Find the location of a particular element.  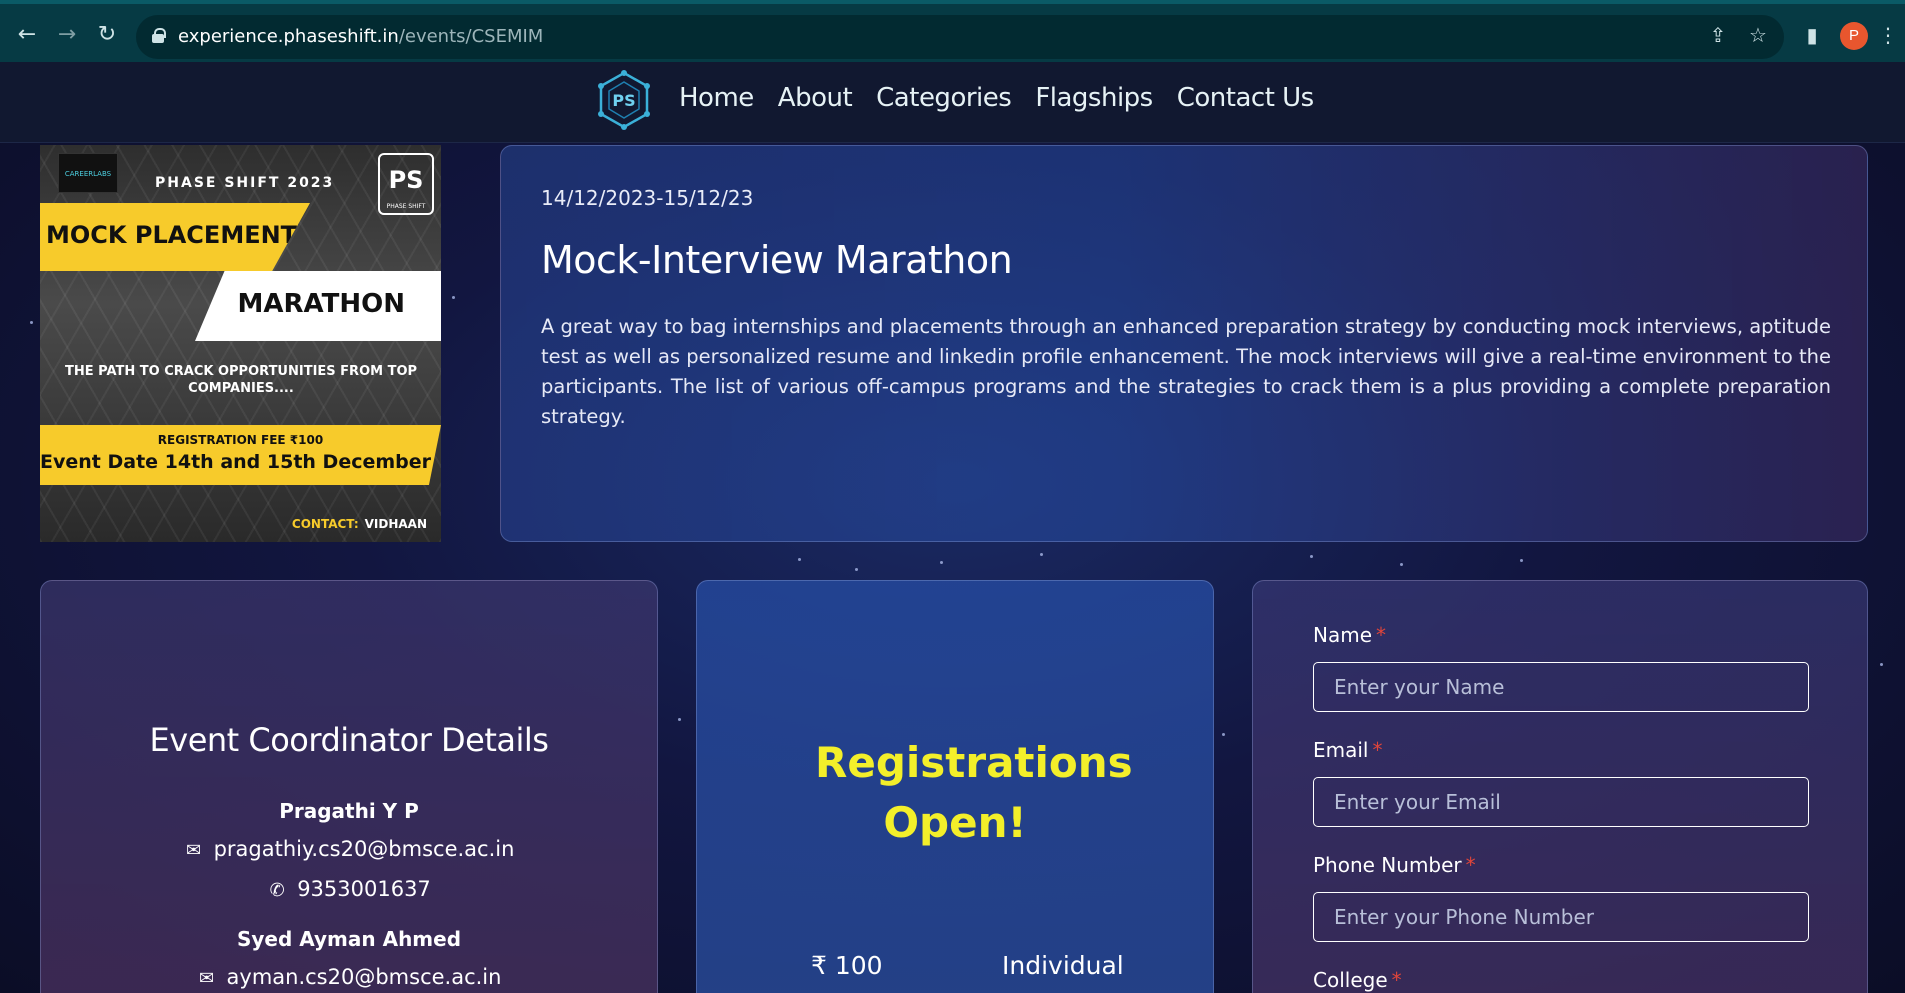

poster-heading: PHASE SHIFT 2023 is located at coordinates (245, 183).